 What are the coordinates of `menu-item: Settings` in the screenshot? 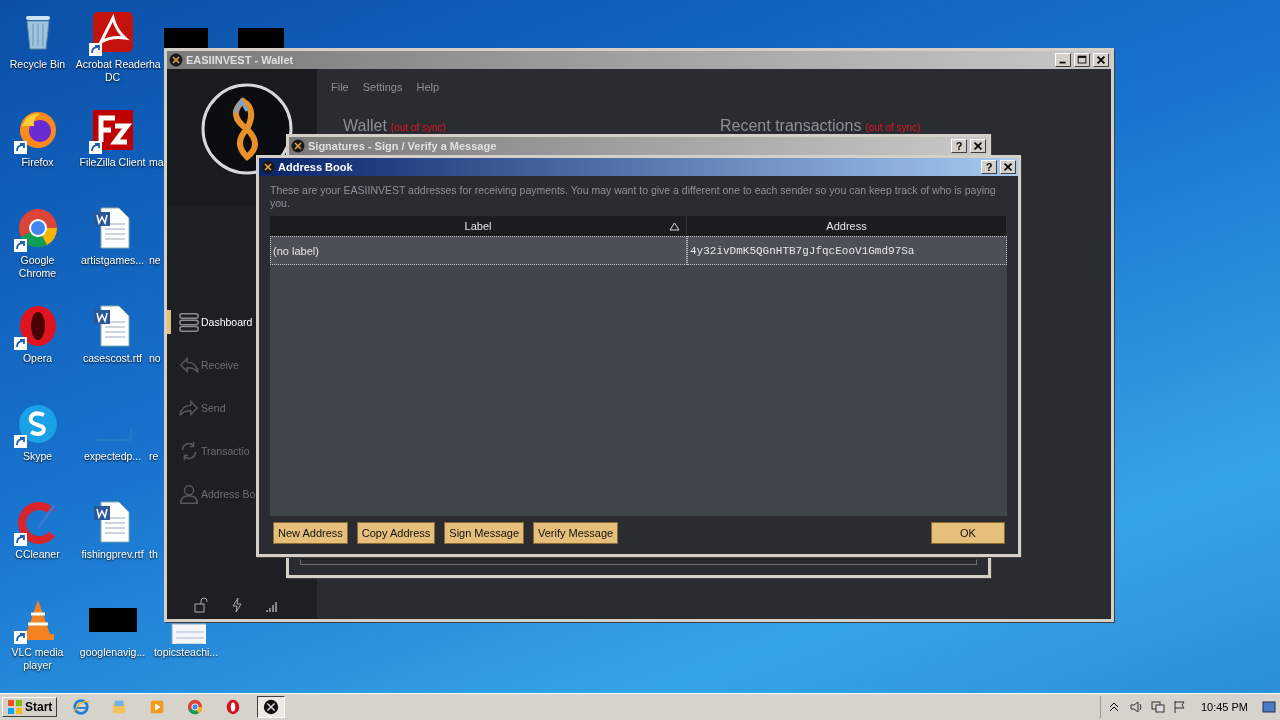 It's located at (382, 87).